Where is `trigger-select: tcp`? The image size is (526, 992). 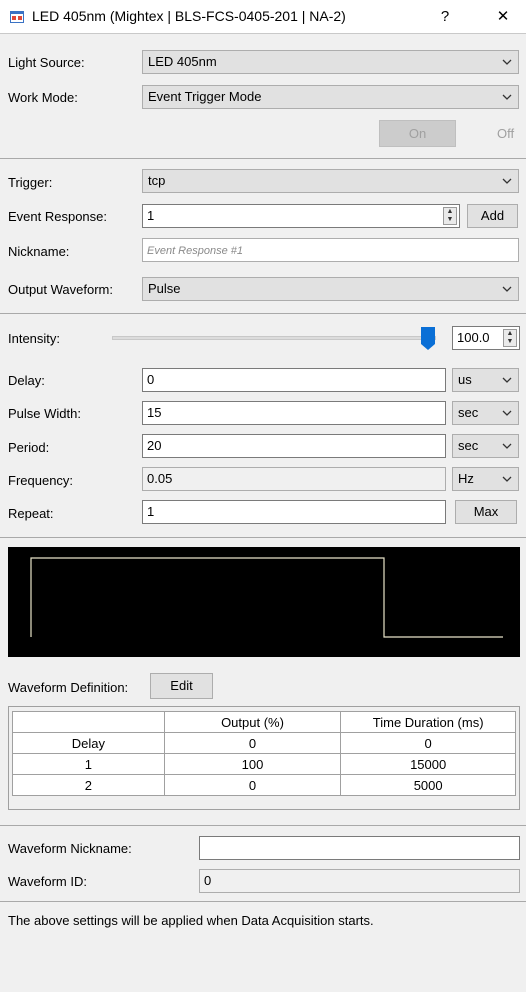 trigger-select: tcp is located at coordinates (330, 181).